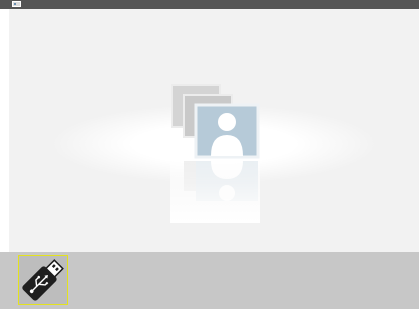 This screenshot has width=419, height=309. I want to click on usb-device-tile, so click(43, 280).